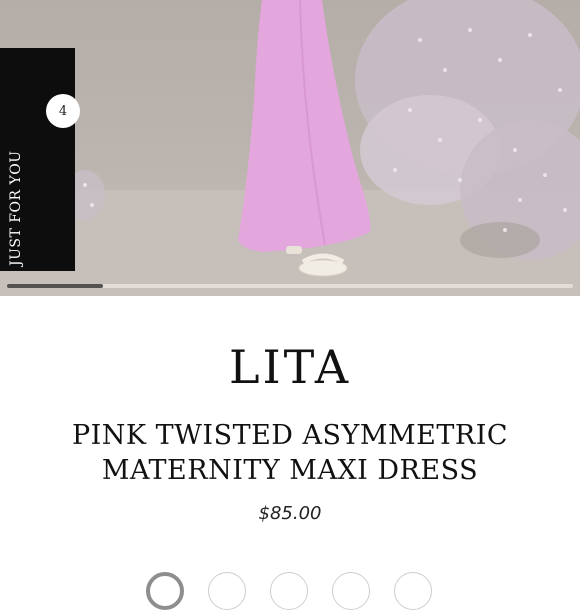 This screenshot has width=580, height=610. I want to click on carousel-scrollbar, so click(290, 286).